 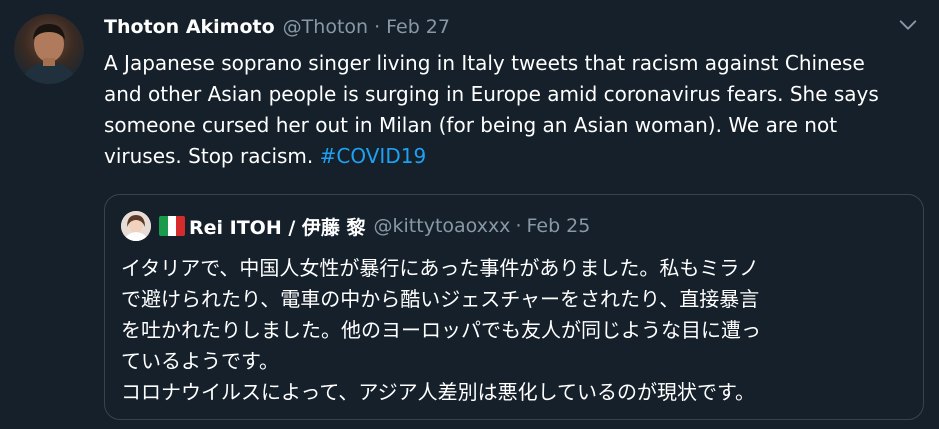 What do you see at coordinates (212, 156) in the screenshot?
I see `tweet-text-fragment: viruses. Stop racism.` at bounding box center [212, 156].